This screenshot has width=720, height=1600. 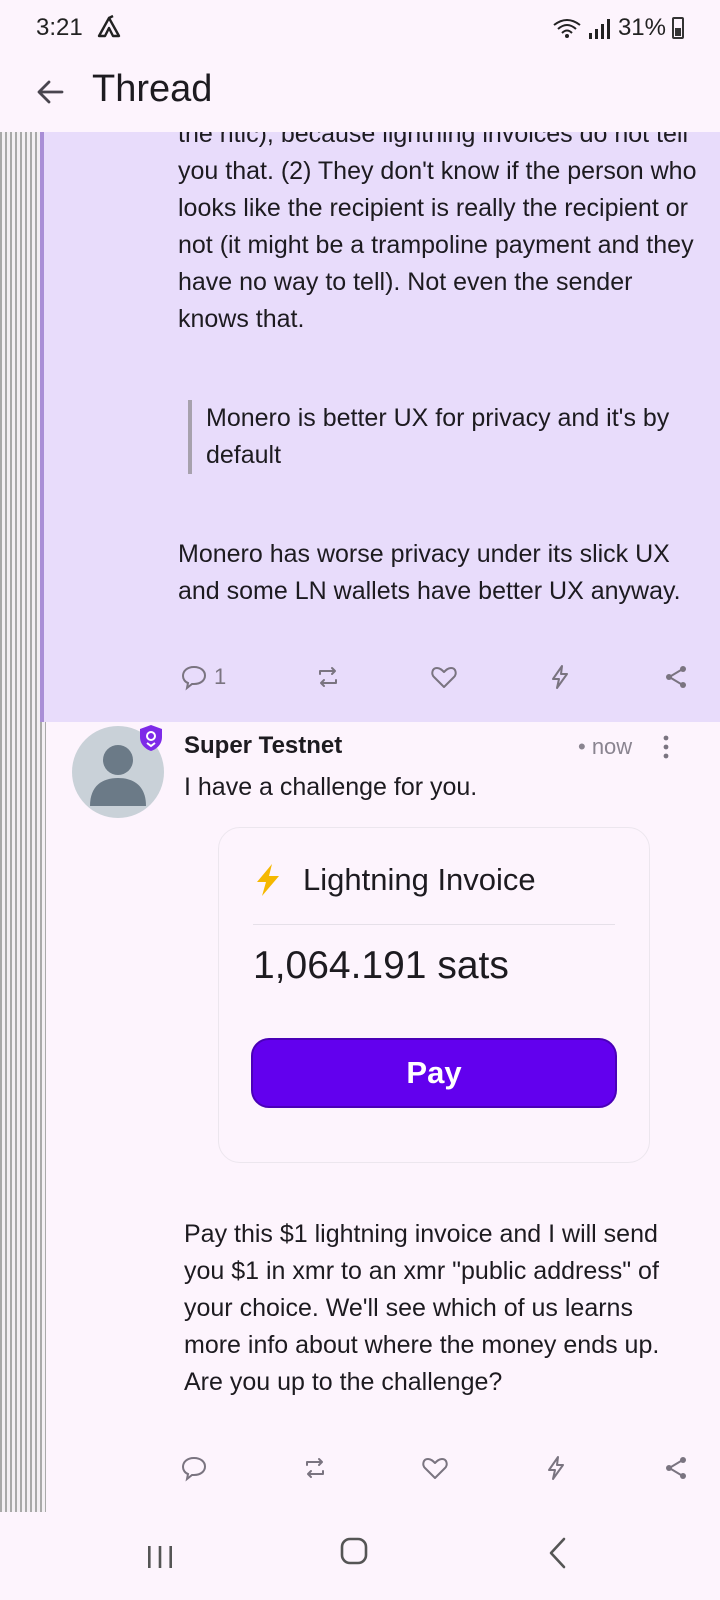 I want to click on home-icon, so click(x=354, y=1551).